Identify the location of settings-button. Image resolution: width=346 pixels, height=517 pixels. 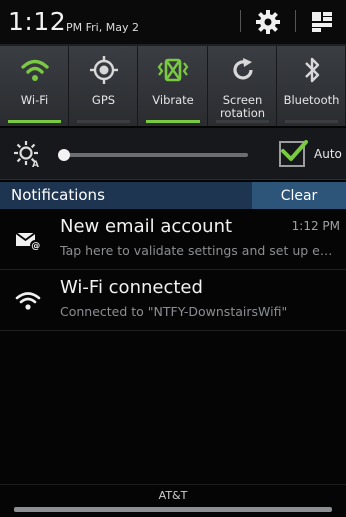
(268, 22).